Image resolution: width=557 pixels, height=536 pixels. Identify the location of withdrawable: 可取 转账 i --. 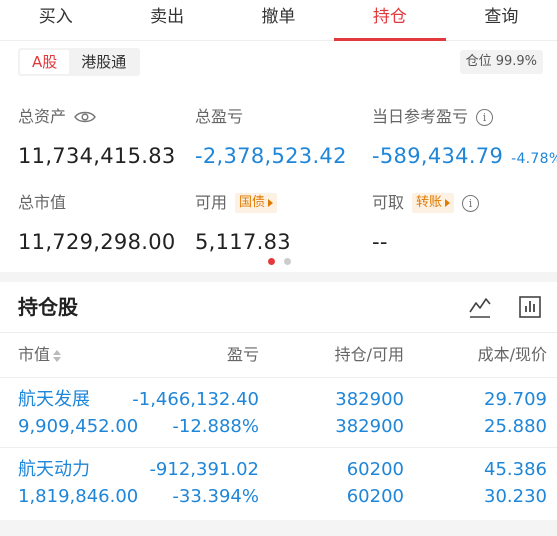
(426, 224).